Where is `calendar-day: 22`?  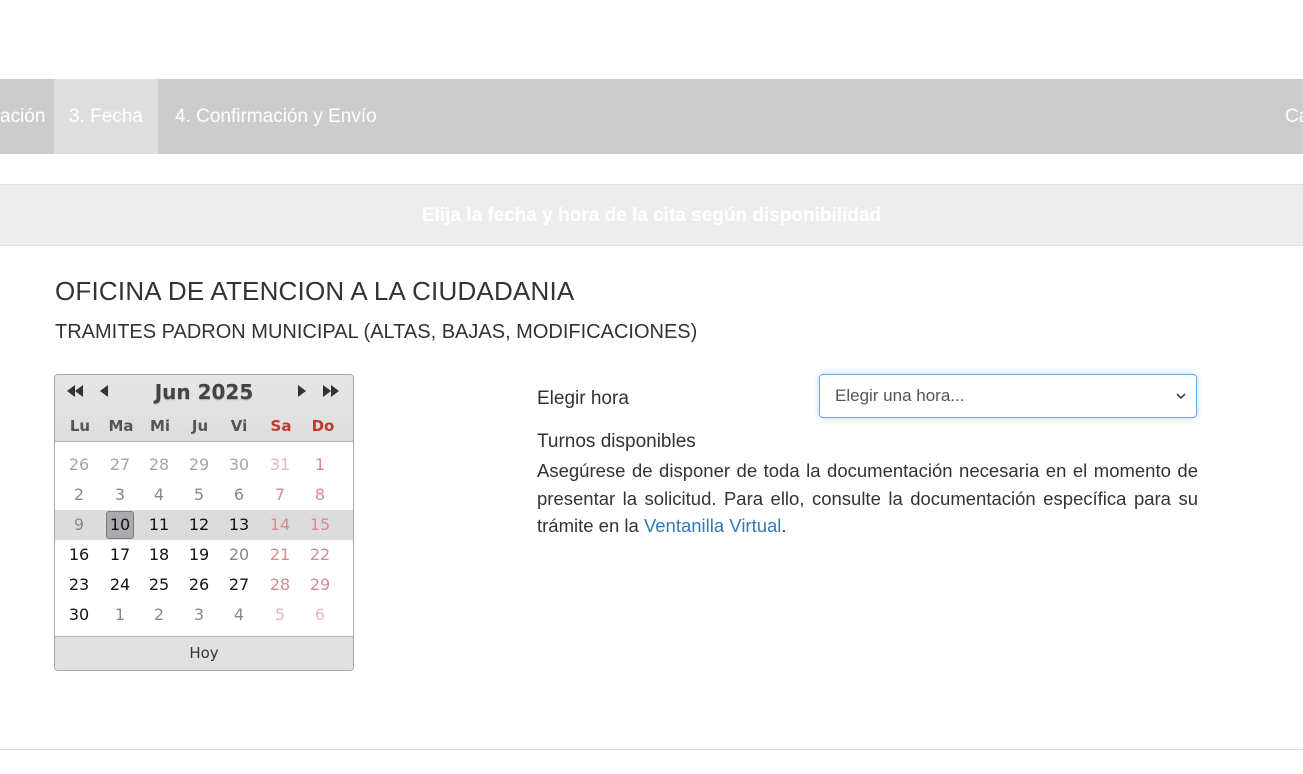
calendar-day: 22 is located at coordinates (320, 554).